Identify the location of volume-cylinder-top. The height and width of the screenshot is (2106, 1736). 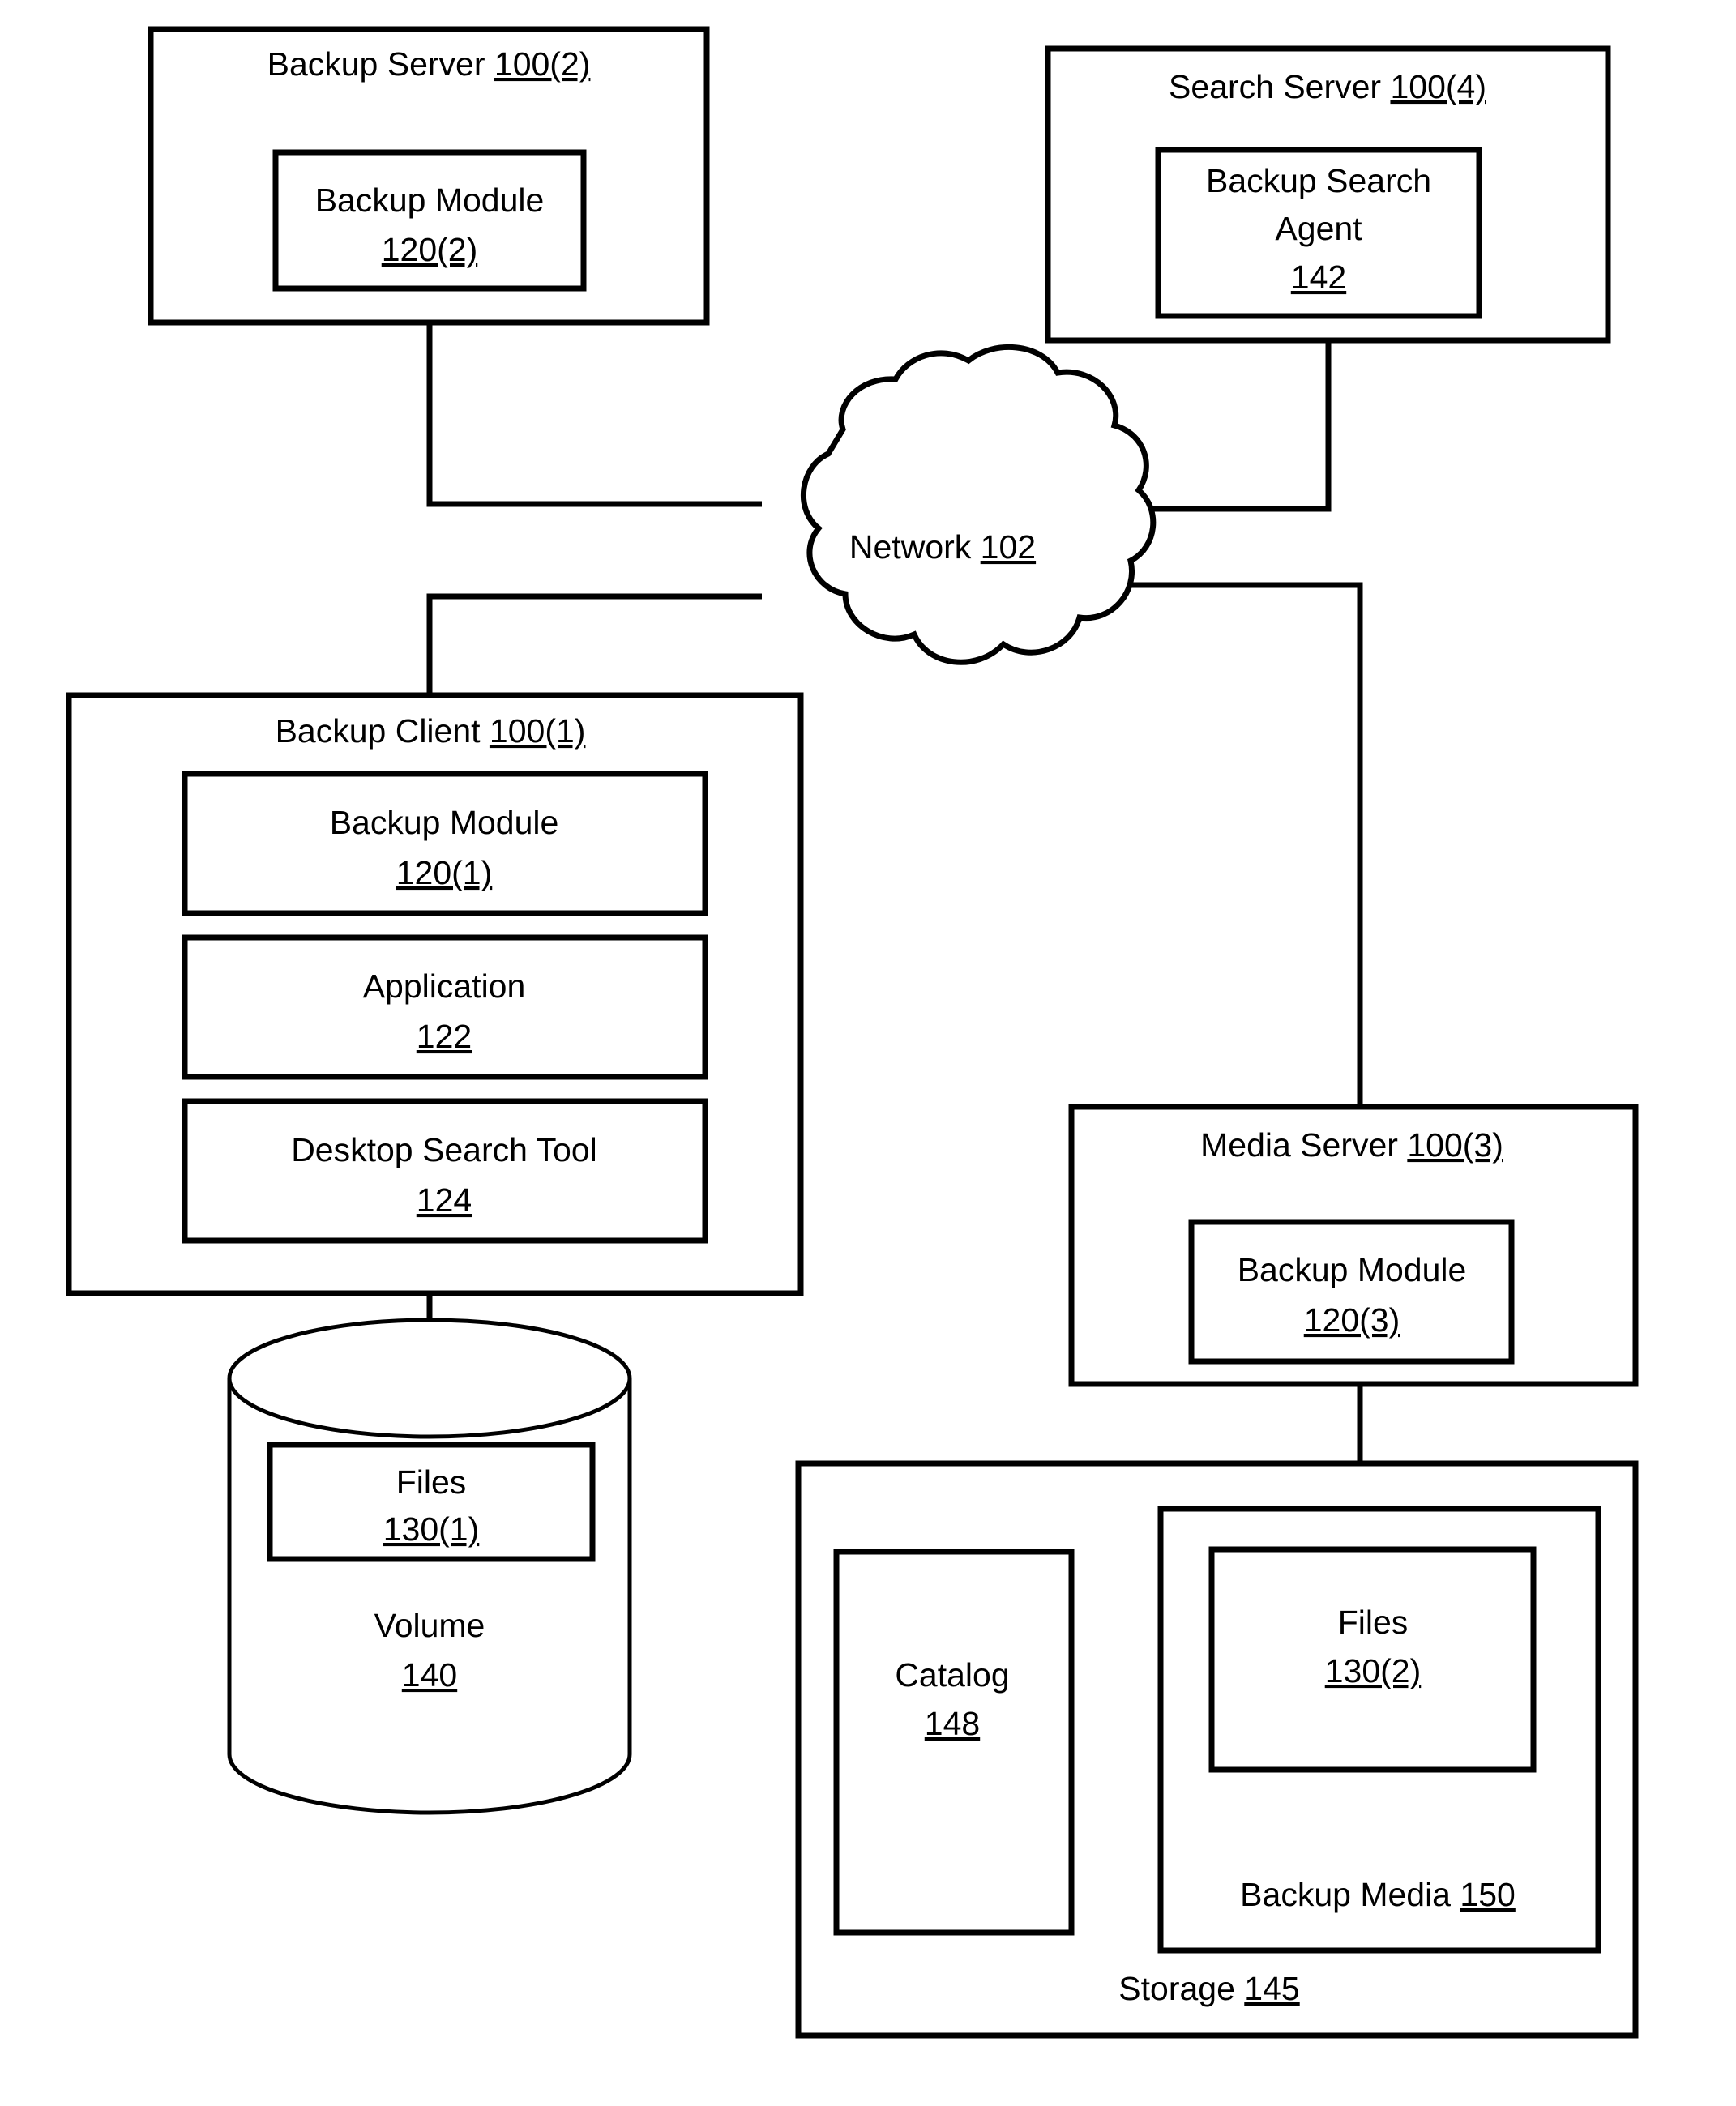
(430, 1378).